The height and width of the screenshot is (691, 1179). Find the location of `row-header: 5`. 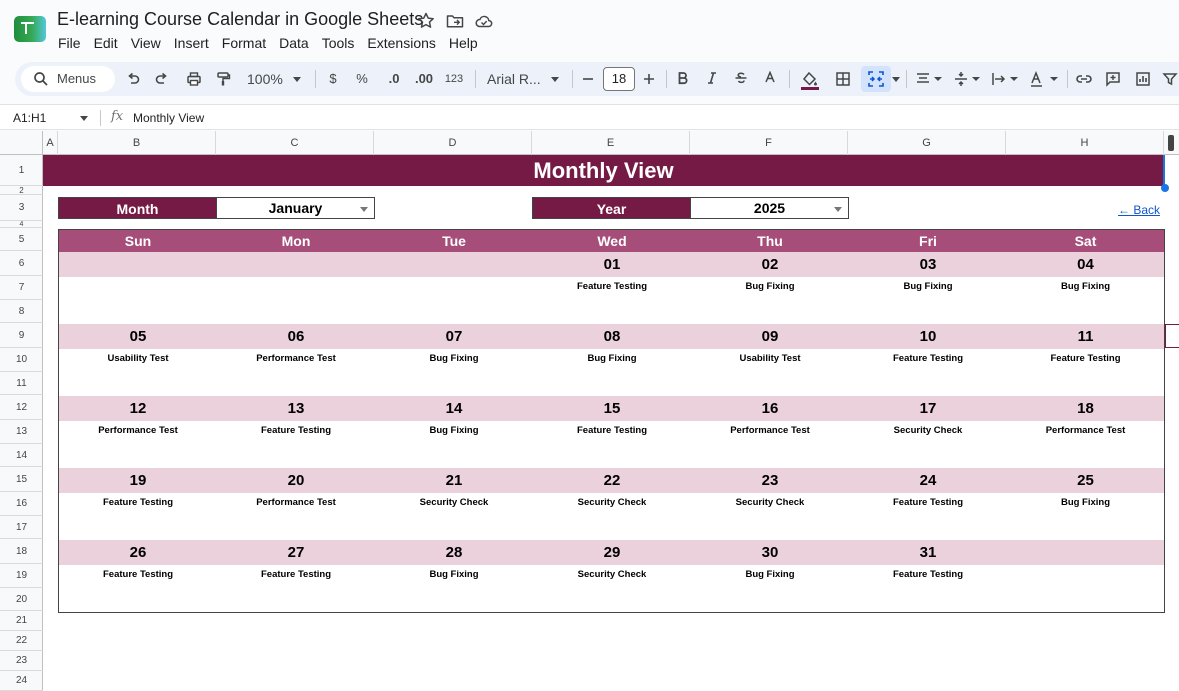

row-header: 5 is located at coordinates (21, 239).